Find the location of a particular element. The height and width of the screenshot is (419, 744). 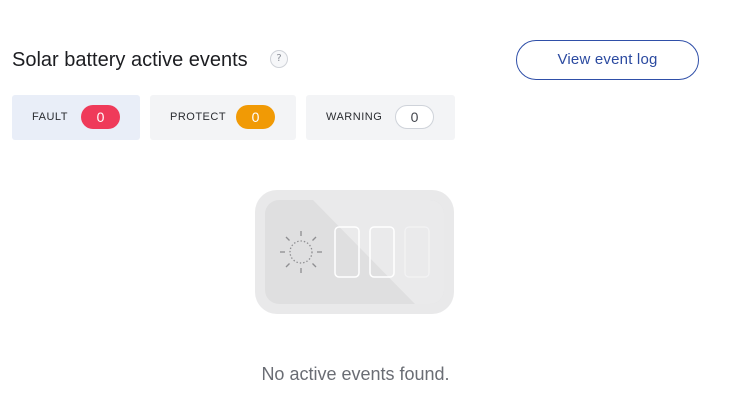

filter-fault-label: FAULT is located at coordinates (50, 117).